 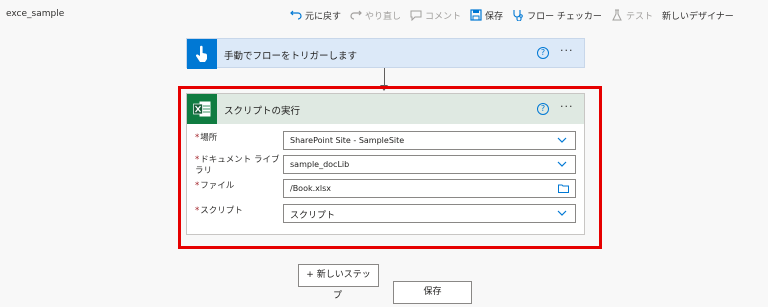 I want to click on test-button: テスト, so click(x=632, y=15).